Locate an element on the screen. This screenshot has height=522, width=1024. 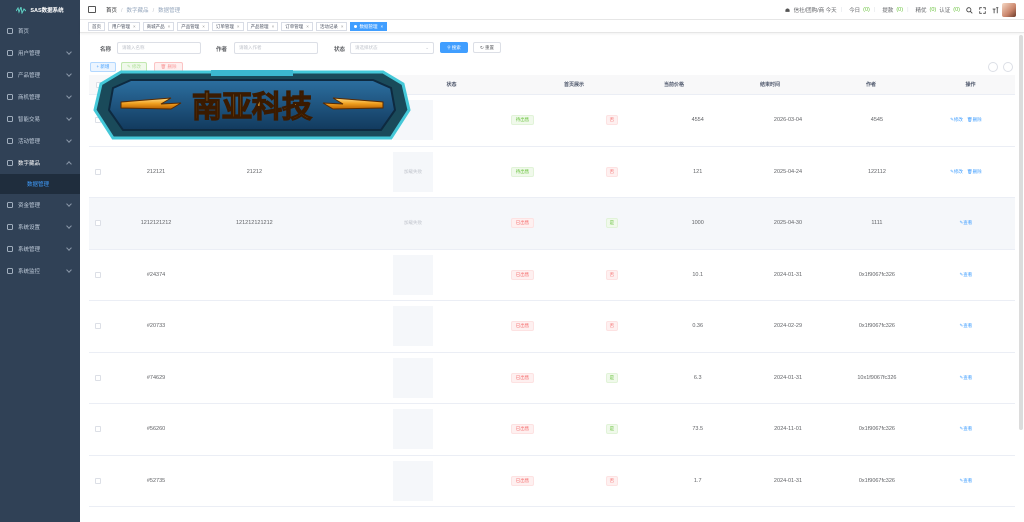
fullscreen-icon is located at coordinates (982, 10).